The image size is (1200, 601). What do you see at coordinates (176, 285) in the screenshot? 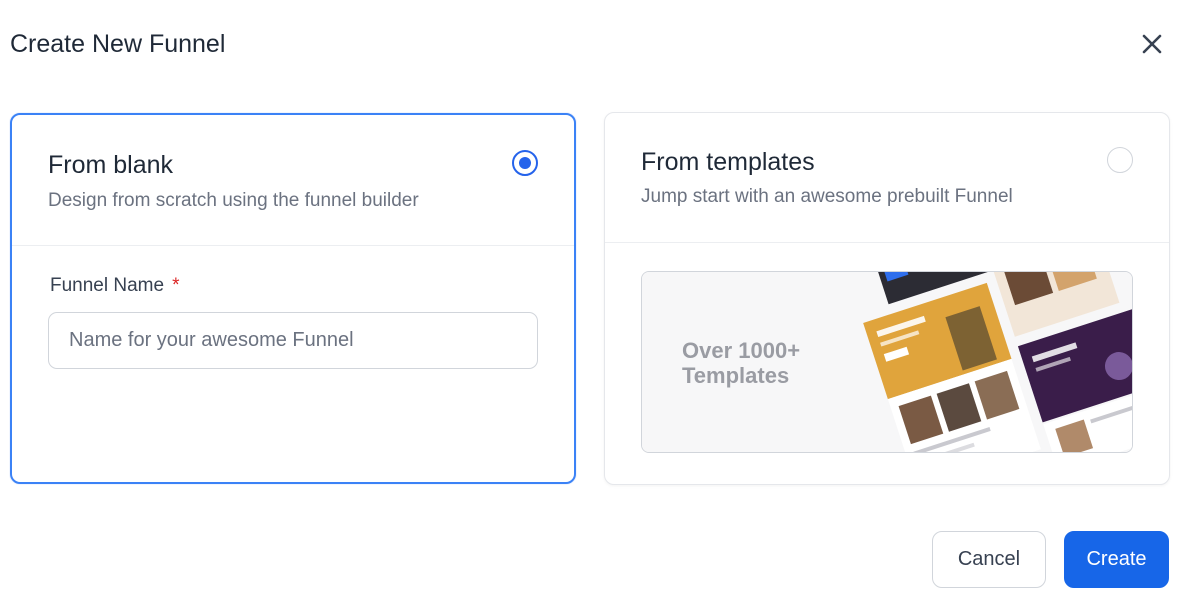
I see `required-indicator: *` at bounding box center [176, 285].